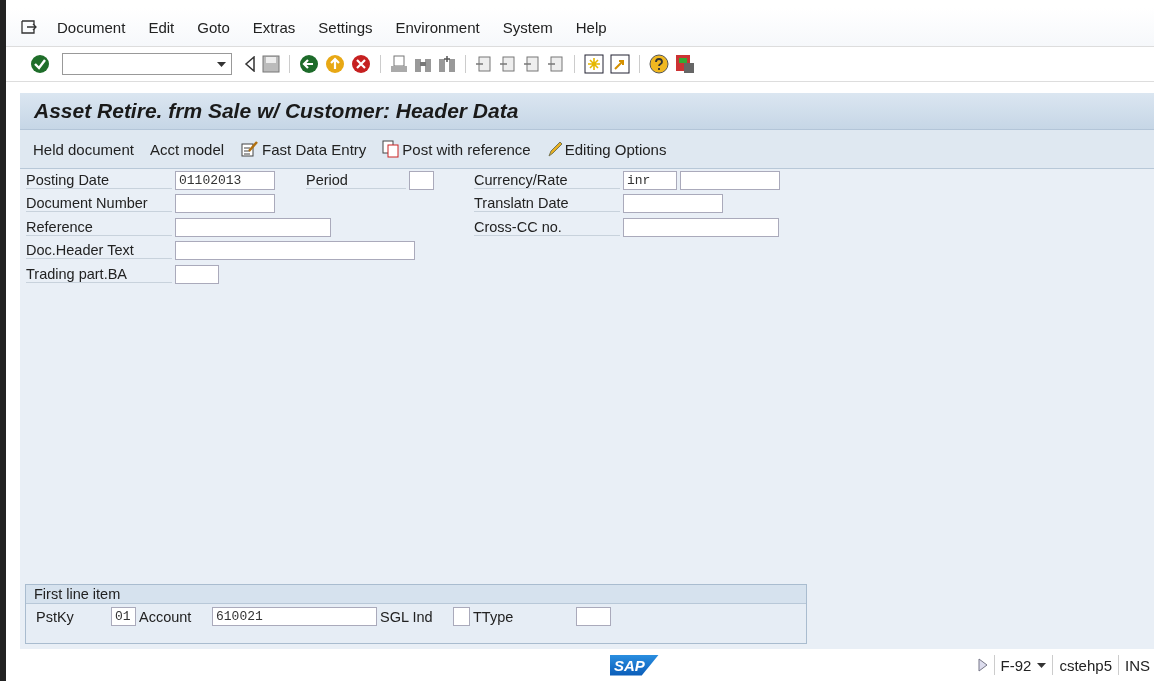  I want to click on screen-title: Asset Retire. frm Sale w/ Customer: Header Data, so click(276, 111).